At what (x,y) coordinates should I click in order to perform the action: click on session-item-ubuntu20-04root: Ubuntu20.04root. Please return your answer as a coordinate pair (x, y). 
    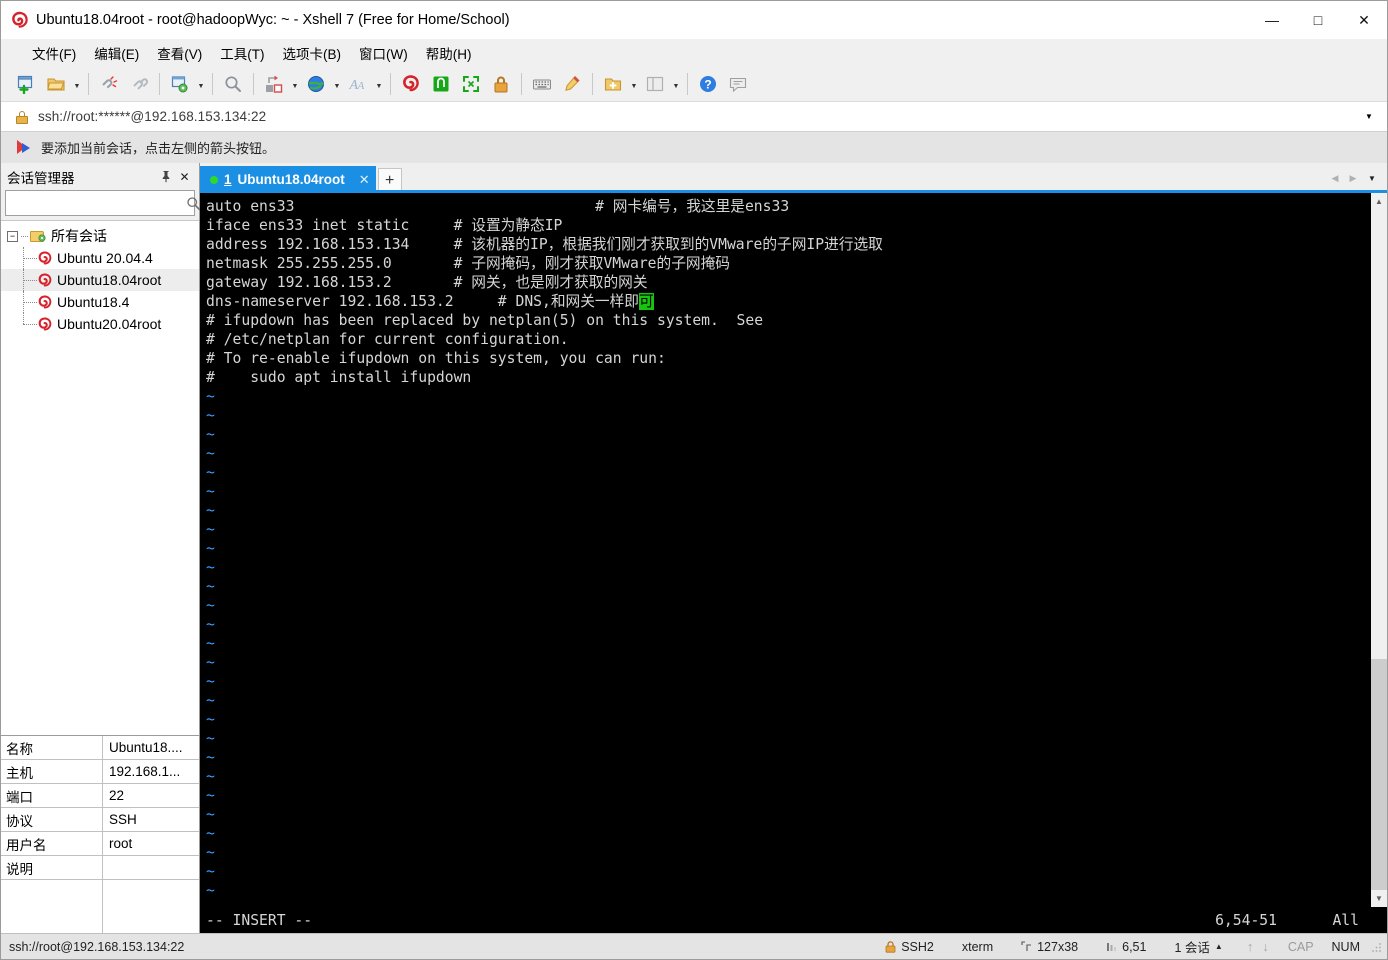
    Looking at the image, I should click on (100, 324).